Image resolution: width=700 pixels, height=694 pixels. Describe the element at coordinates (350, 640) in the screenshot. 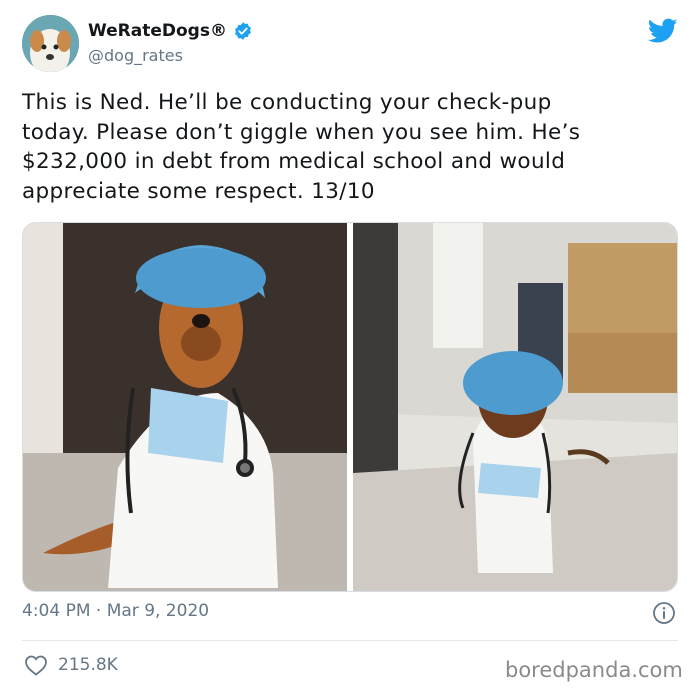

I see `divider` at that location.